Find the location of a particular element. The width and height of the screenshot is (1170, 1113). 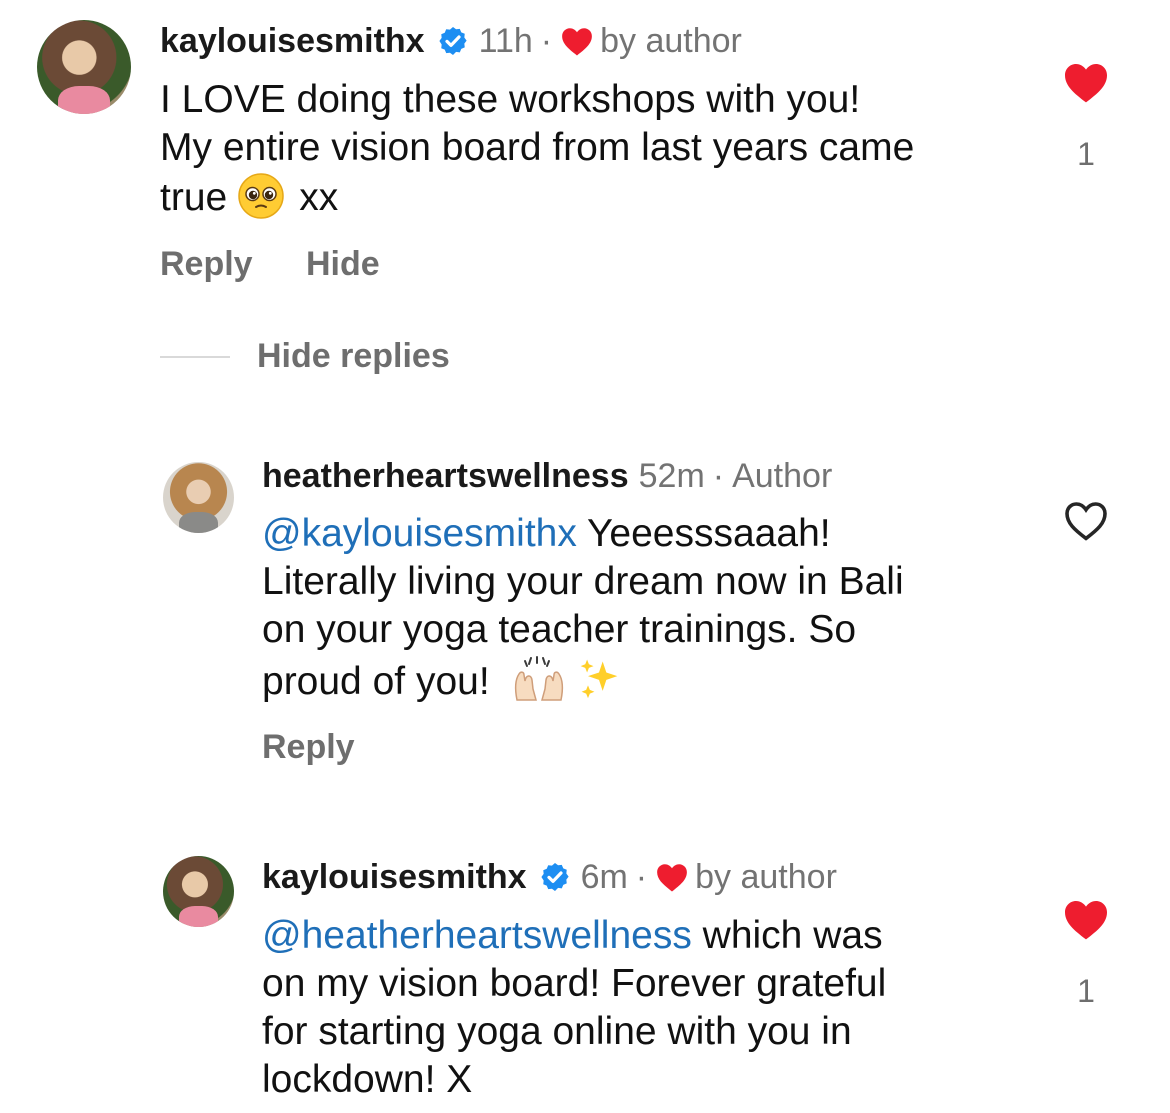

mention-link: @heatherheartswellness is located at coordinates (477, 935).